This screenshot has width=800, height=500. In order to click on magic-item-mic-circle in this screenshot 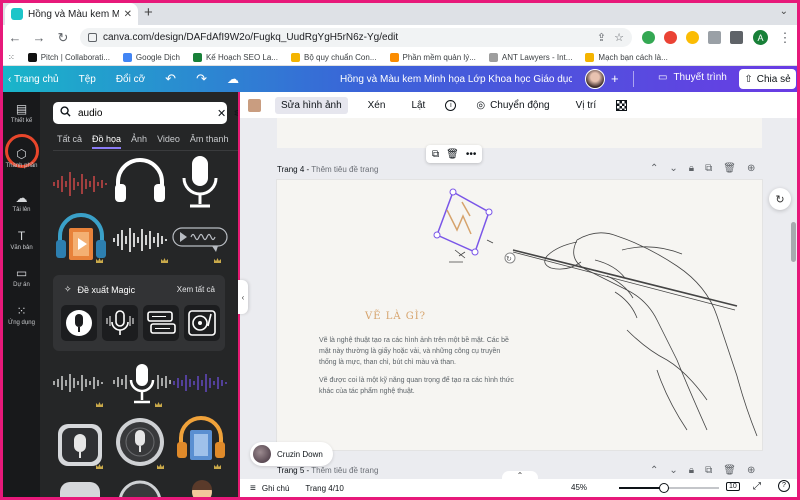, I will do `click(79, 323)`.